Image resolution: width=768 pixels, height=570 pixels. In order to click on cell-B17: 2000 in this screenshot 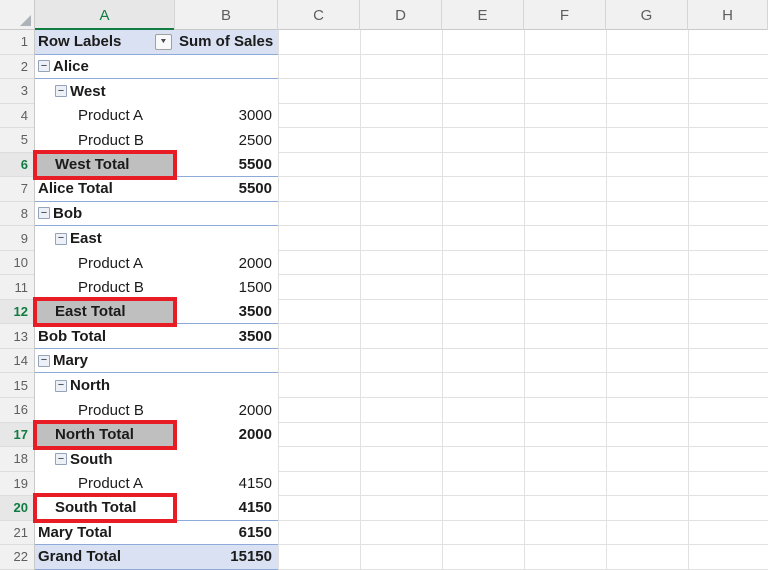, I will do `click(226, 435)`.